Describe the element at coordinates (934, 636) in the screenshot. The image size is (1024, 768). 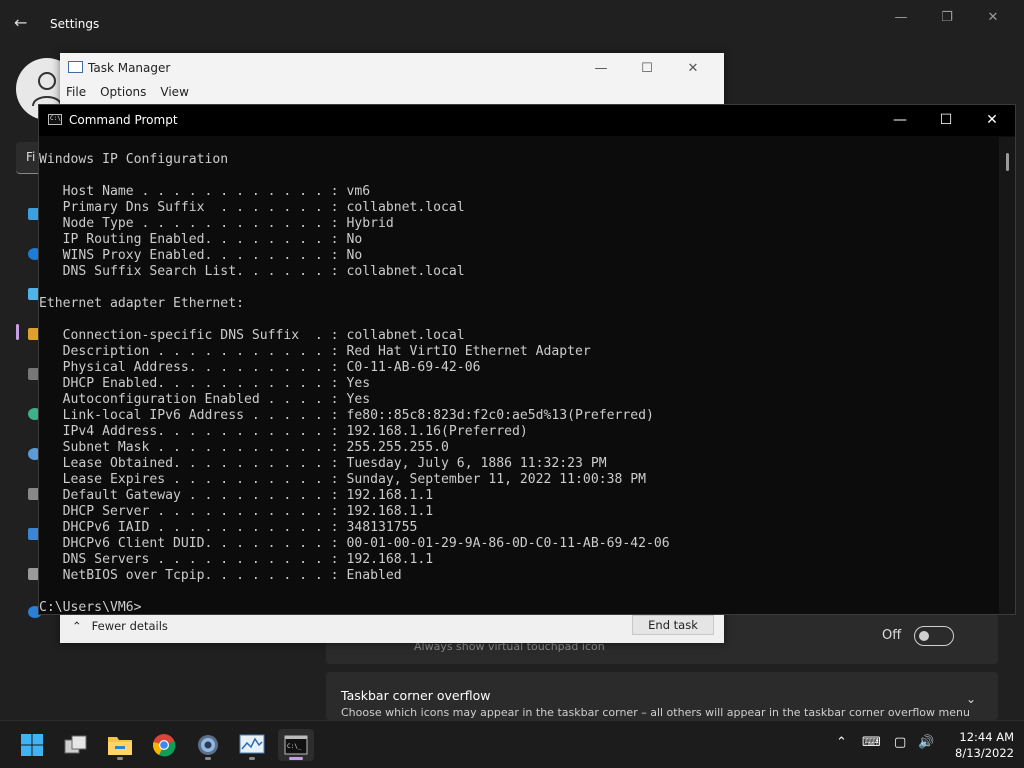
I see `touchpad-toggle` at that location.